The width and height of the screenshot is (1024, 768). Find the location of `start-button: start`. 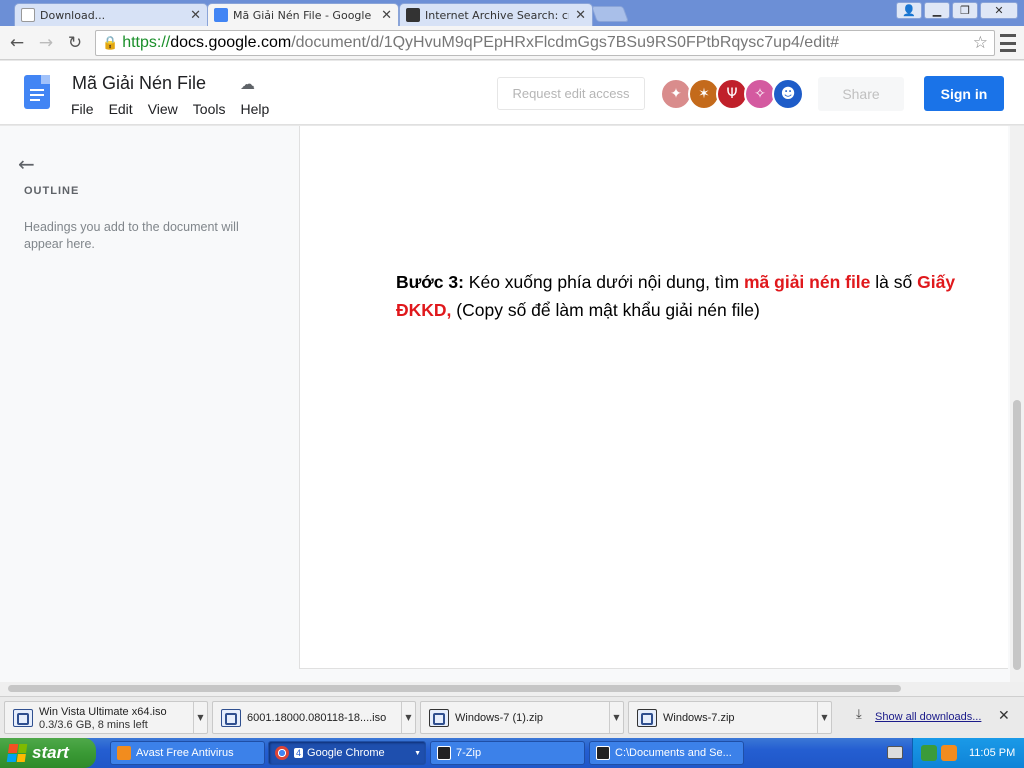

start-button: start is located at coordinates (48, 753).